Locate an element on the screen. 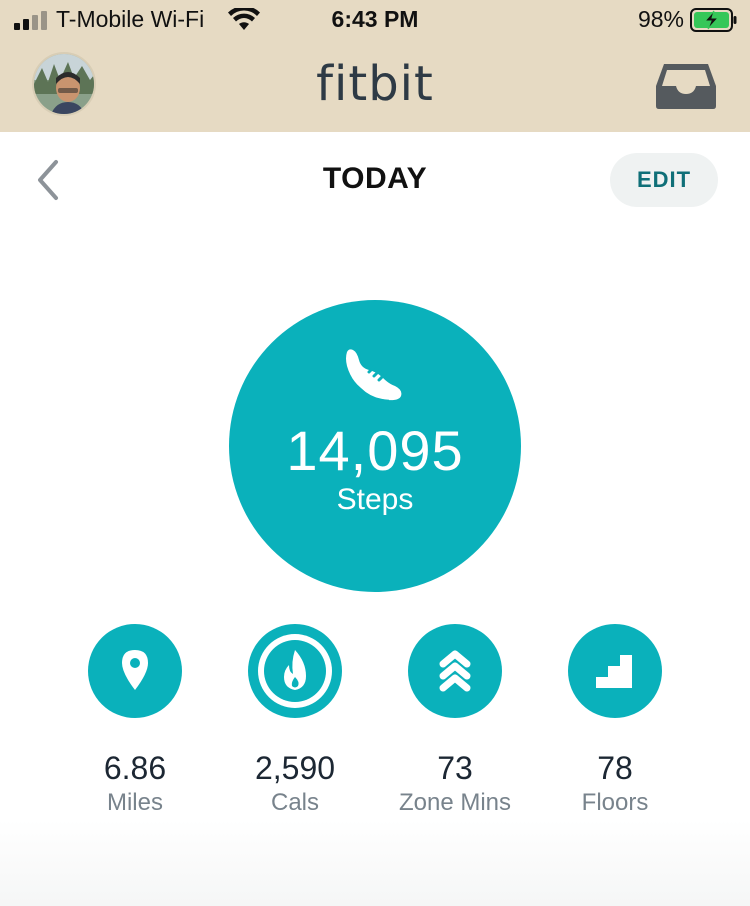  stat-cals: 2,590 Cals is located at coordinates (295, 724).